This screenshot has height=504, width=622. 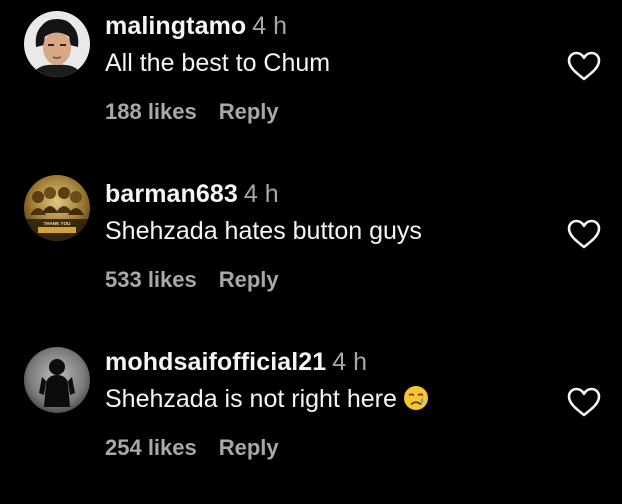 I want to click on like-count: 188 likes, so click(x=151, y=111).